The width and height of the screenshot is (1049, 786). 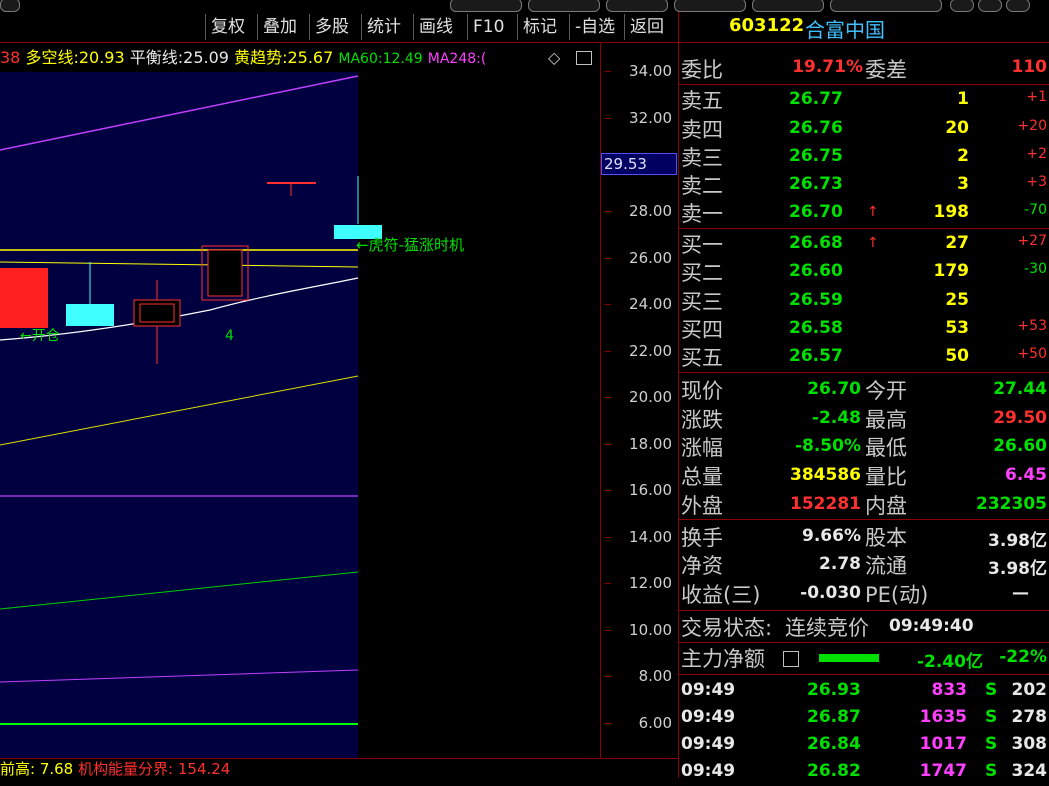 I want to click on order-row-buy4: 买四 26.58 53 +53, so click(x=864, y=328).